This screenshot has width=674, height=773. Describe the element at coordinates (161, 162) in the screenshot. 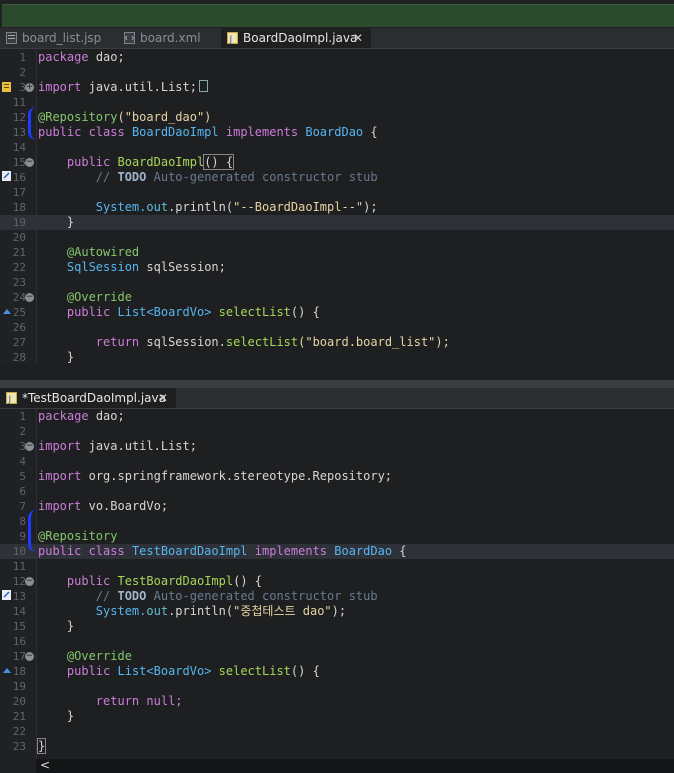

I see `constructor-name: BoardDaoImpl` at that location.